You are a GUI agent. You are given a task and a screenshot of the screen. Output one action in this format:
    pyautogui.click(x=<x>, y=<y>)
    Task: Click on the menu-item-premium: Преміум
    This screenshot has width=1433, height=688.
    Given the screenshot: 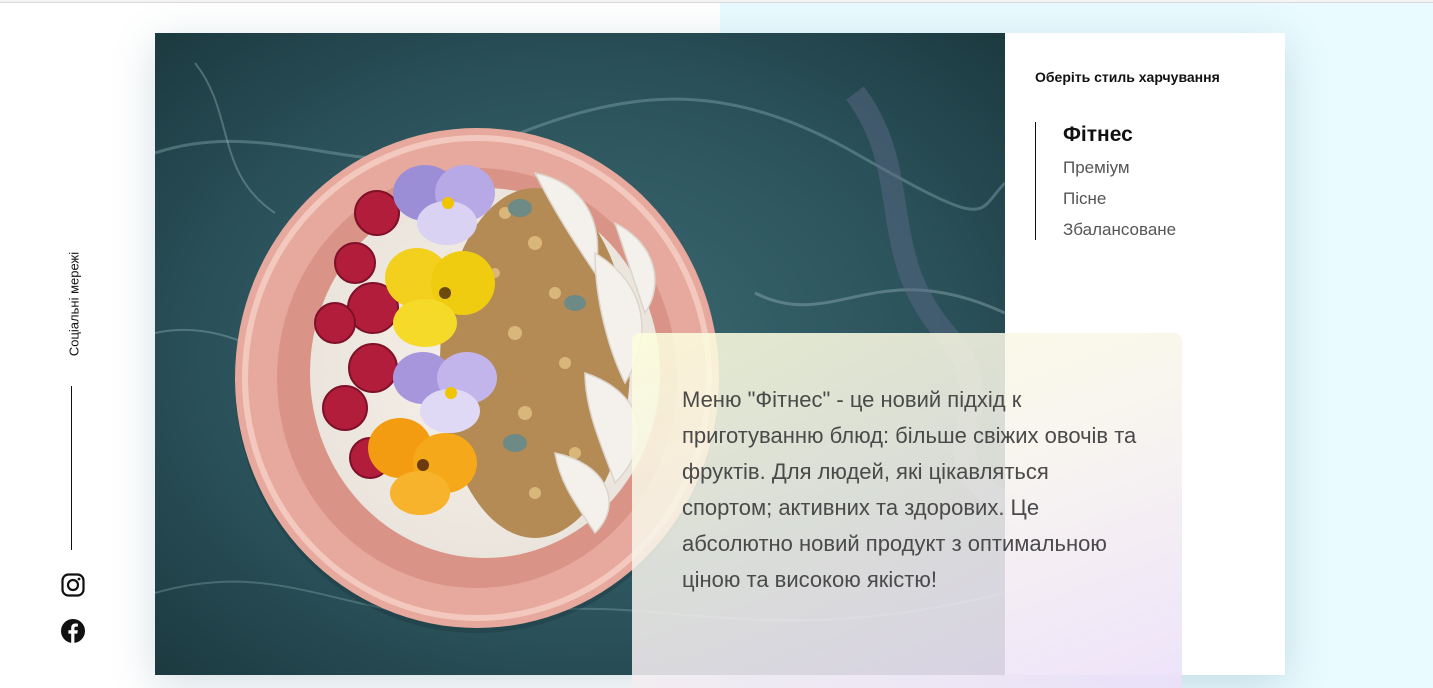 What is the action you would take?
    pyautogui.click(x=1145, y=167)
    